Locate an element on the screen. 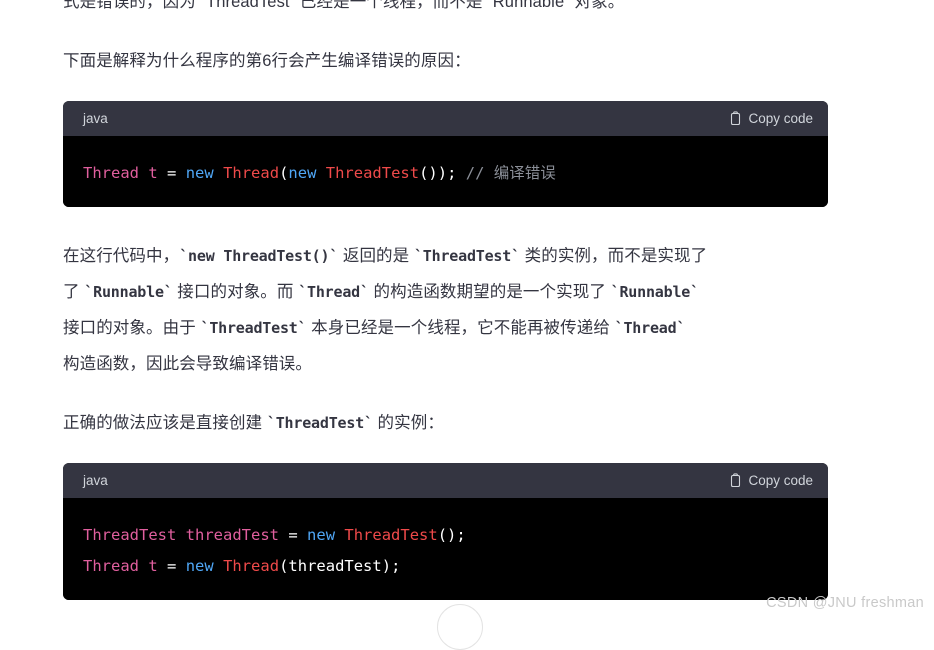 The image size is (934, 650). code-token: (); is located at coordinates (451, 535).